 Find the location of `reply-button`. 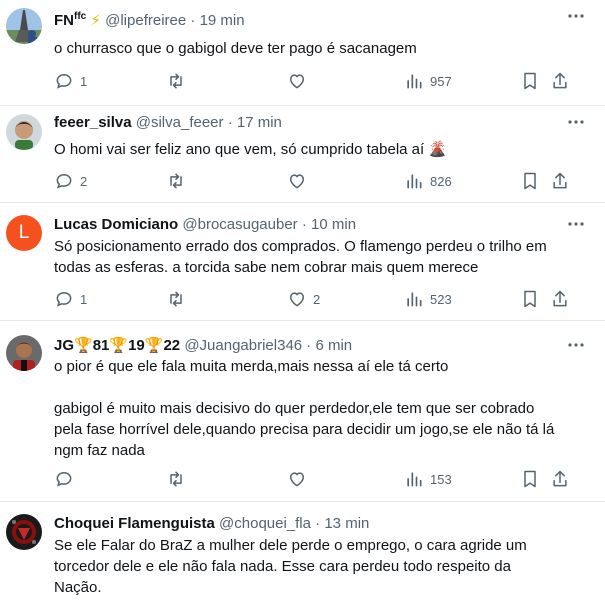

reply-button is located at coordinates (67, 479).